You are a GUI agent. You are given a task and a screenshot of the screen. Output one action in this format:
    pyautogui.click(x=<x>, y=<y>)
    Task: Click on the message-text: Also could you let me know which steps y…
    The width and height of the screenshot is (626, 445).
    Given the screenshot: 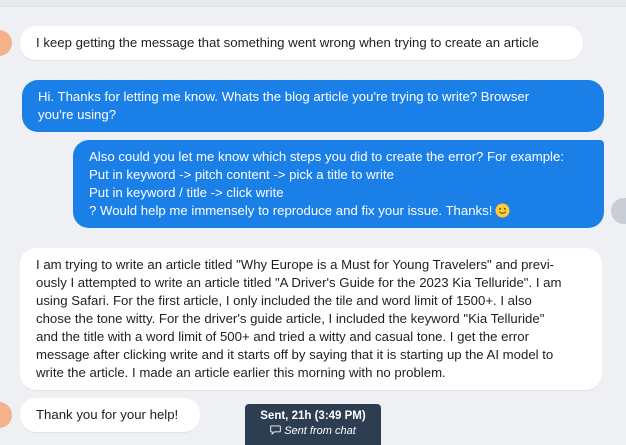 What is the action you would take?
    pyautogui.click(x=326, y=156)
    